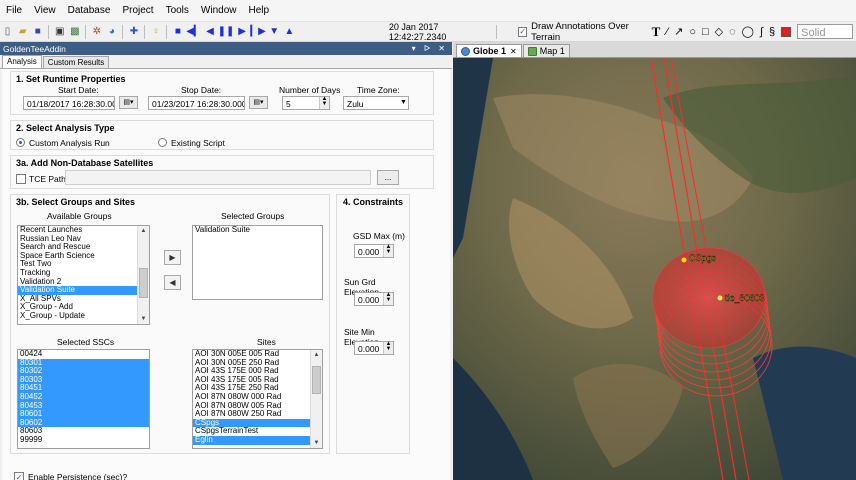  Describe the element at coordinates (172, 257) in the screenshot. I see `add-group-button: ▶` at that location.